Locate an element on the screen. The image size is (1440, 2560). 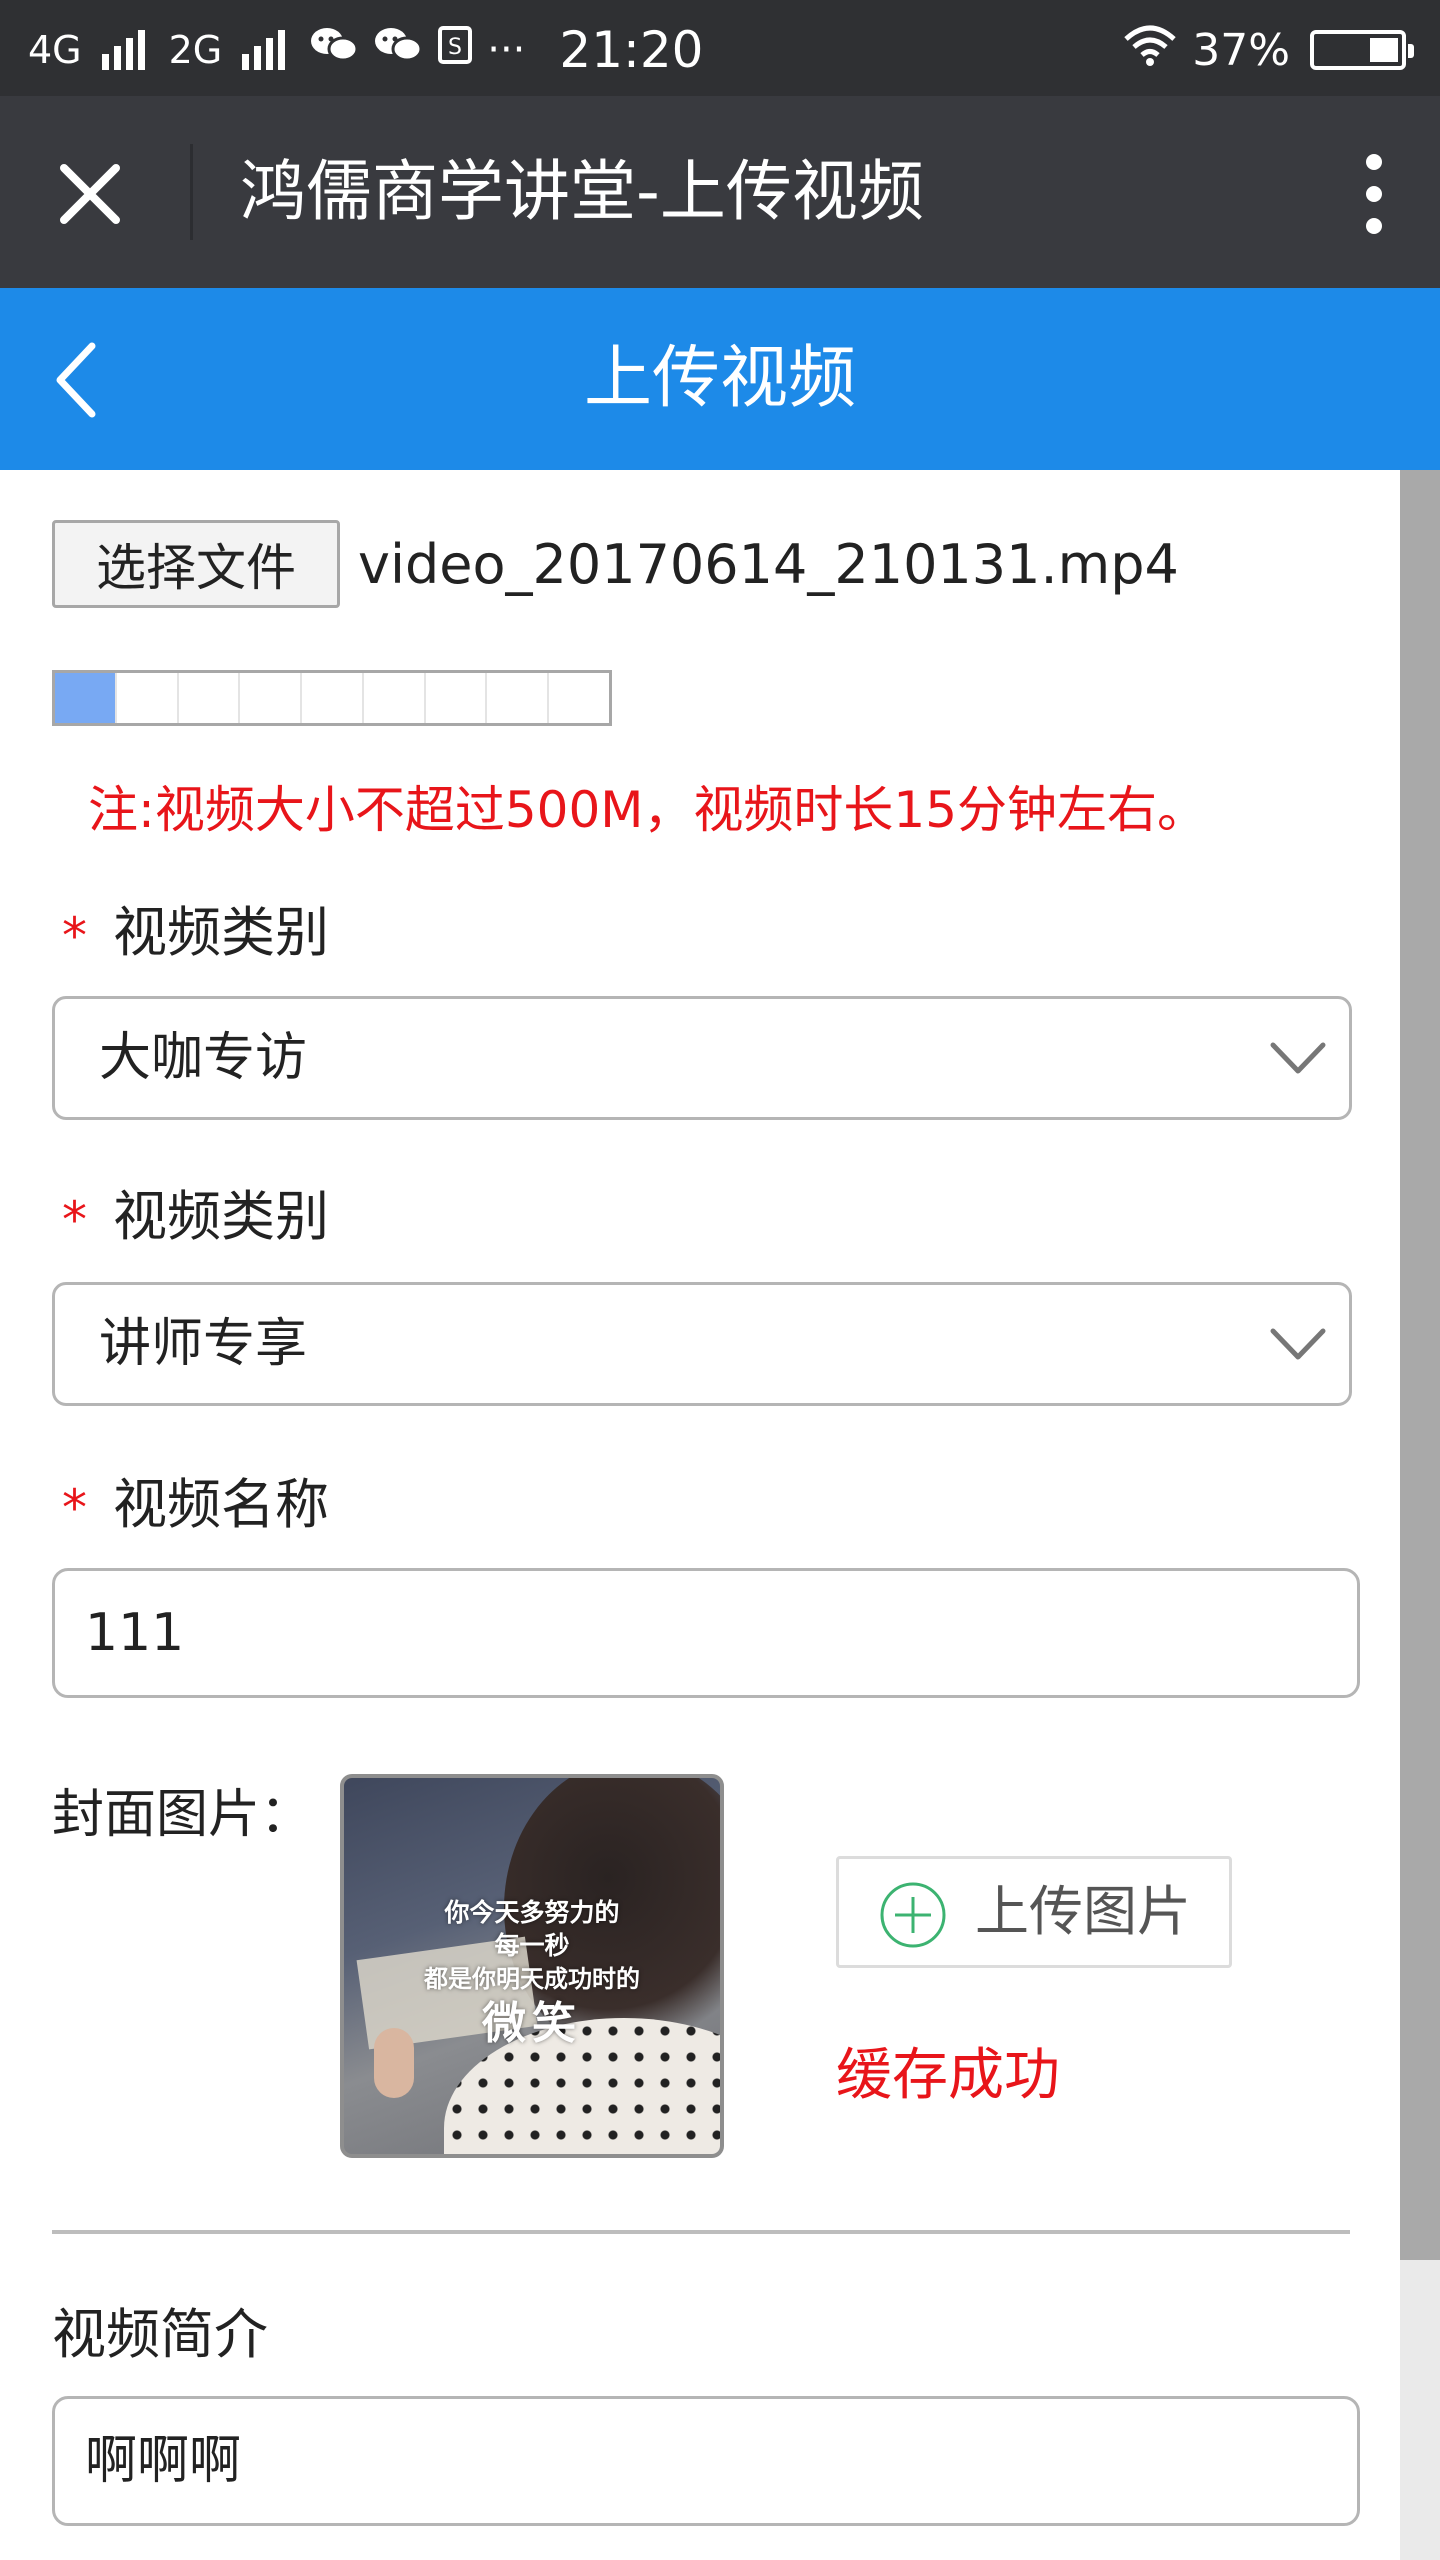
cover-image-thumbnail: 你今天多努力的 每一秒 都是你明天成功时的 微笑 is located at coordinates (532, 1966).